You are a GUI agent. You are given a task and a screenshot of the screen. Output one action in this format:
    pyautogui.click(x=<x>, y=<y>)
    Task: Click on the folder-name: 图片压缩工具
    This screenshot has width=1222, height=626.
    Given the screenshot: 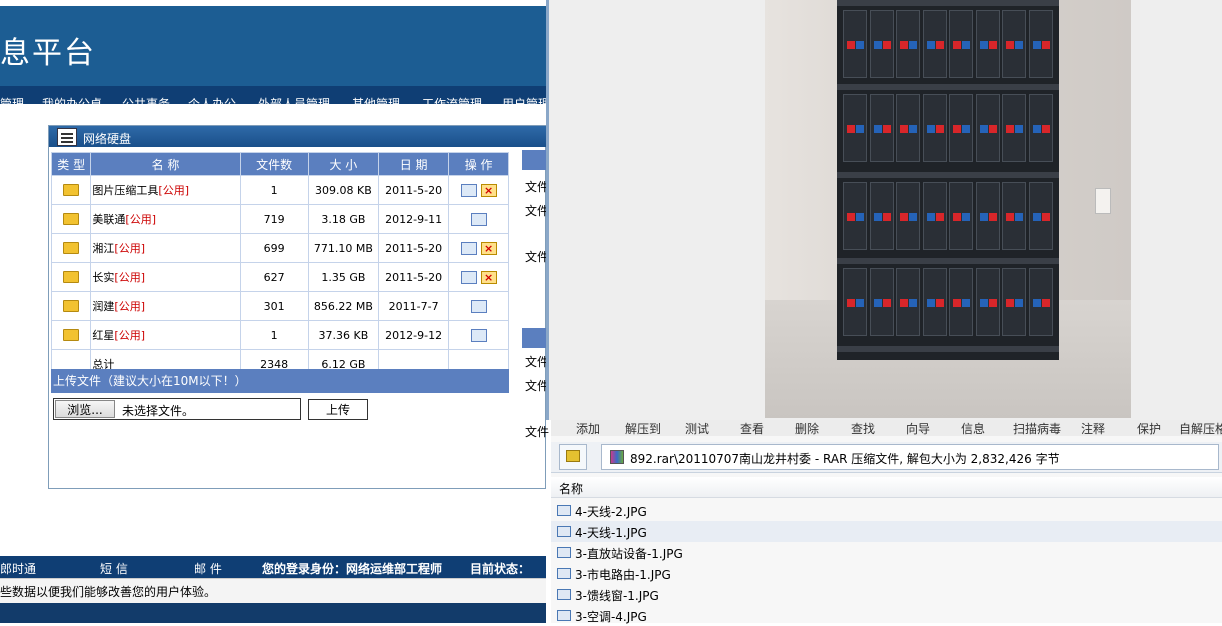 What is the action you would take?
    pyautogui.click(x=125, y=190)
    